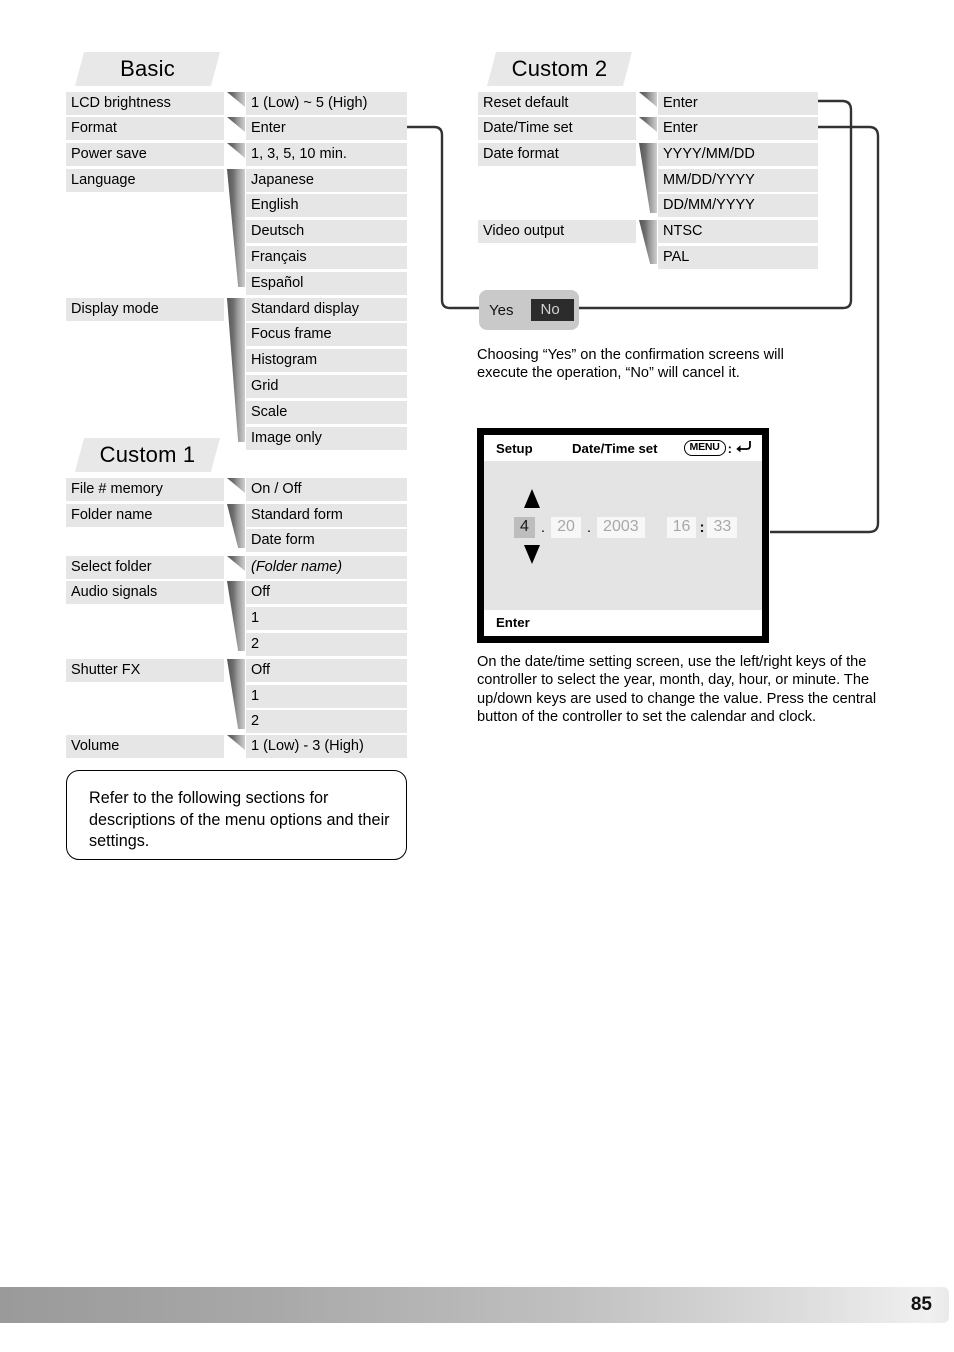 This screenshot has width=954, height=1352. I want to click on menu-option-label: PAL, so click(676, 257).